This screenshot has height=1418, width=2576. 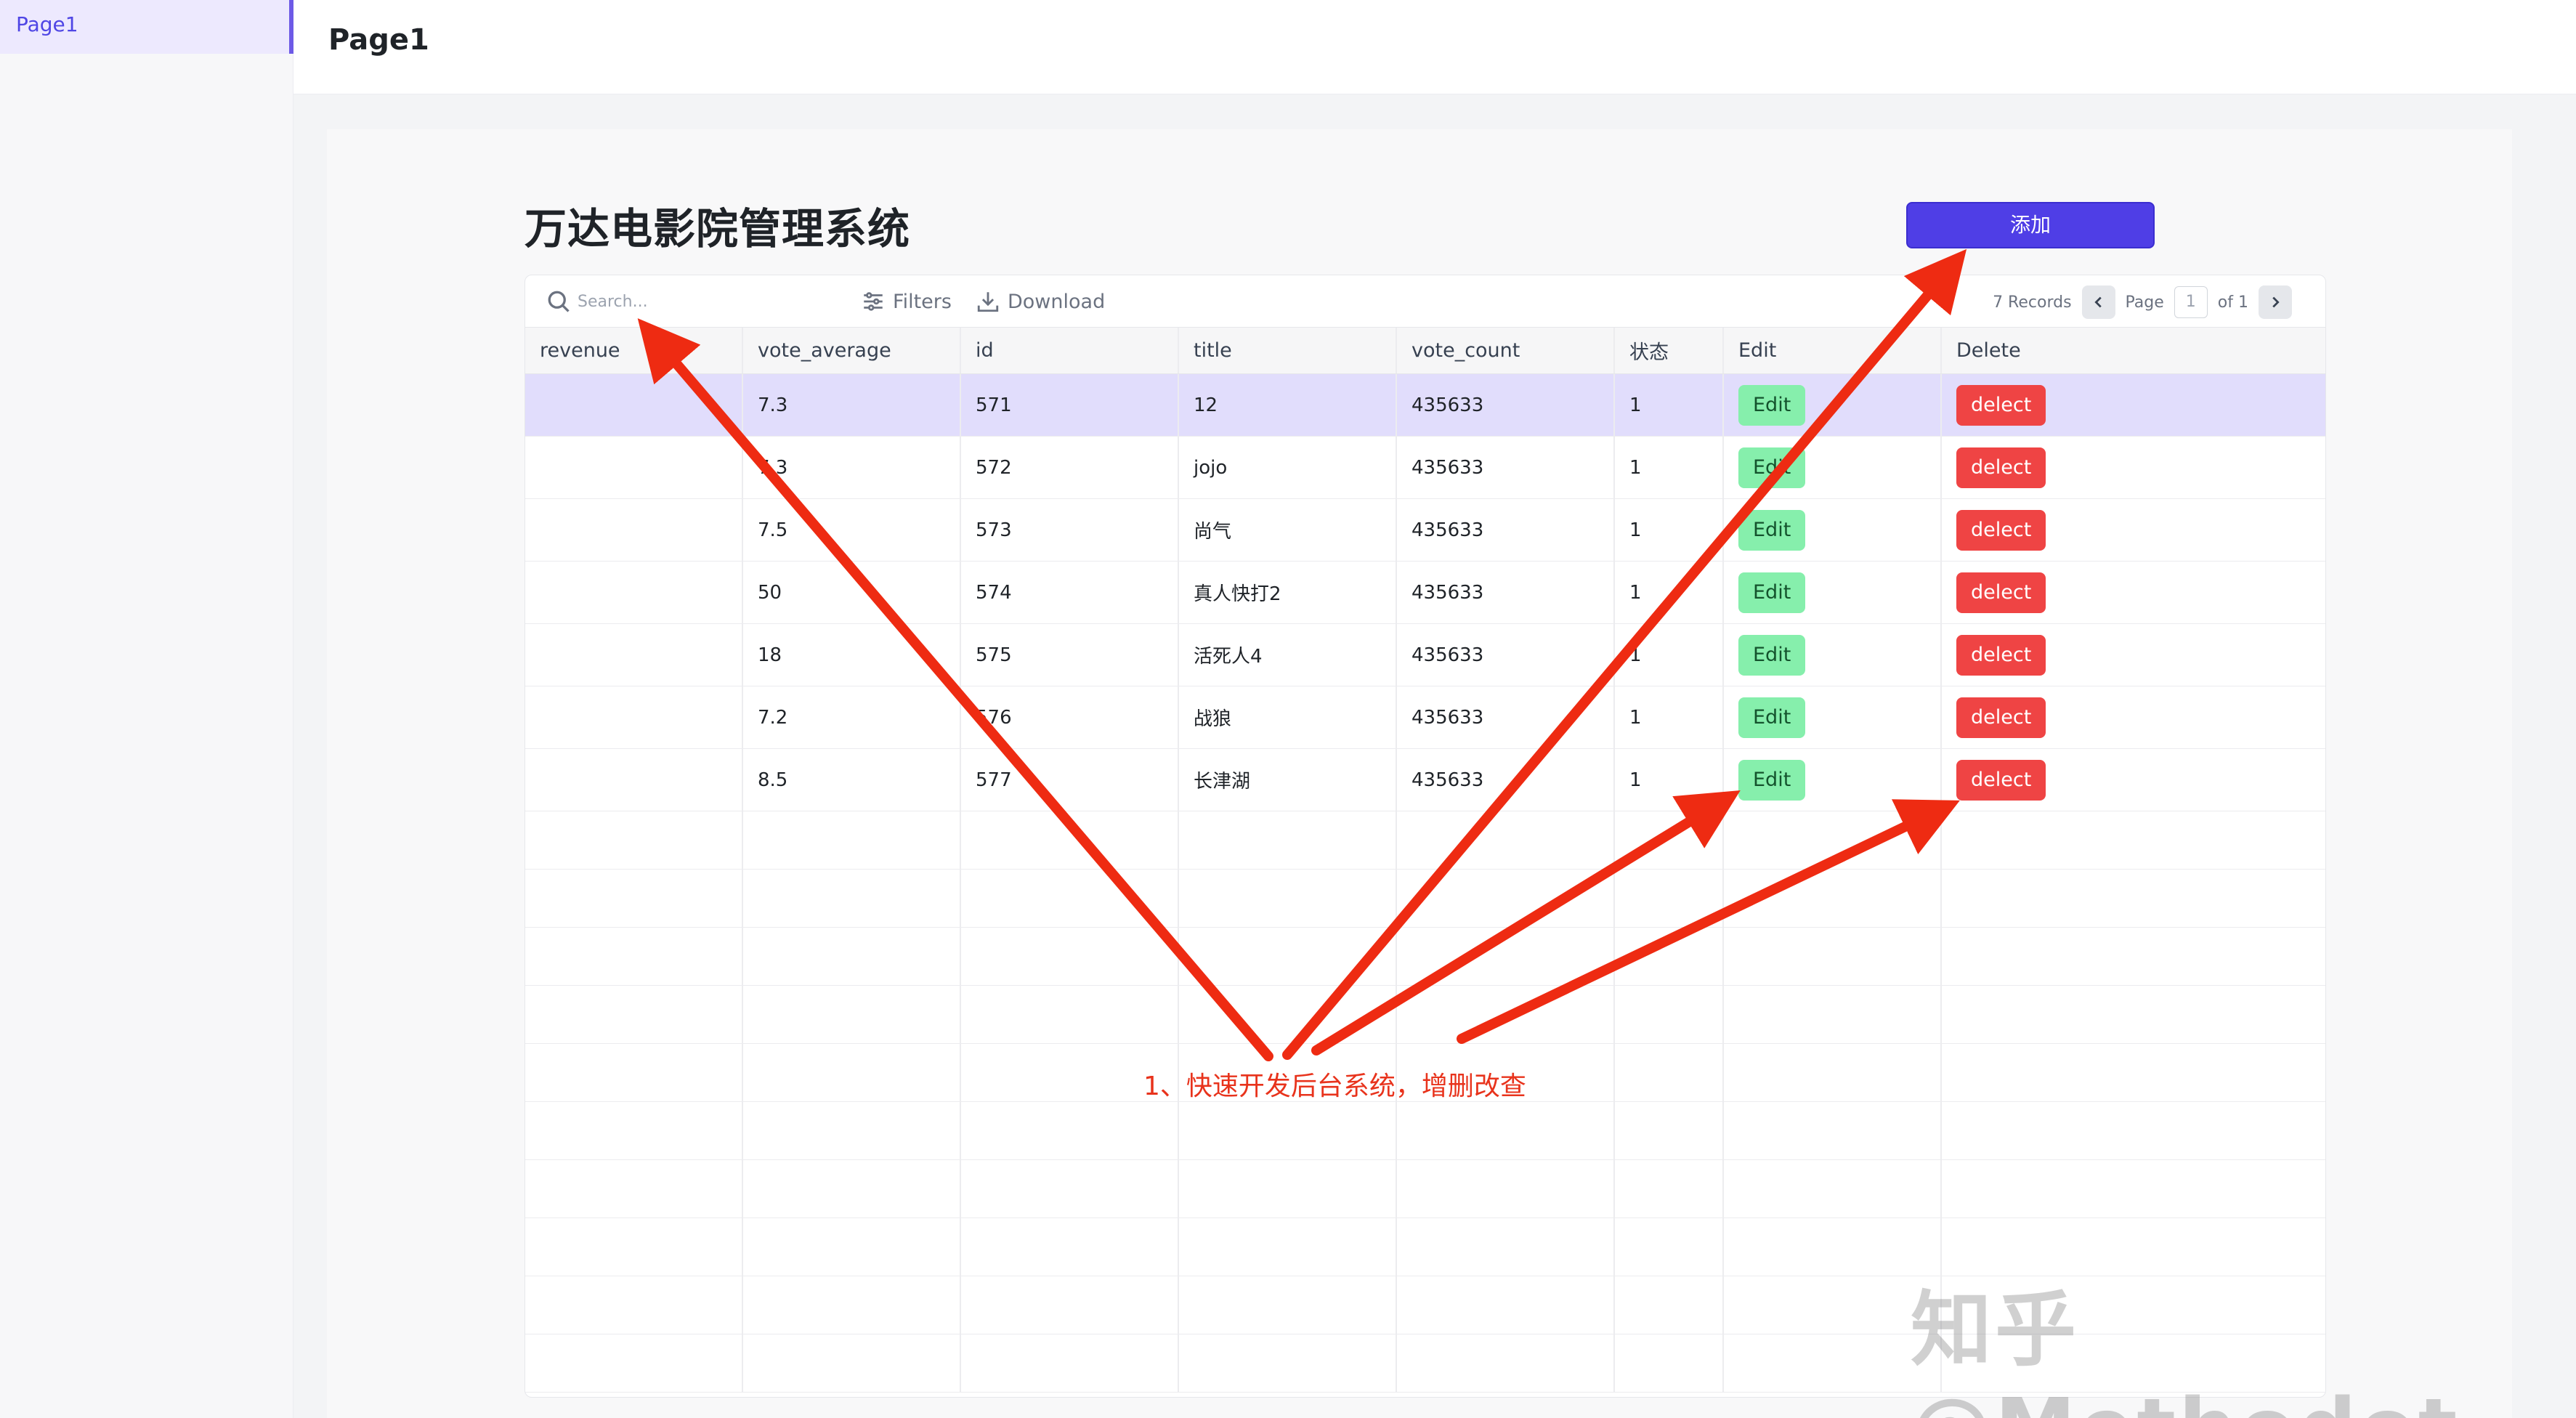 What do you see at coordinates (146, 27) in the screenshot?
I see `sidebar-item-page1: Page1` at bounding box center [146, 27].